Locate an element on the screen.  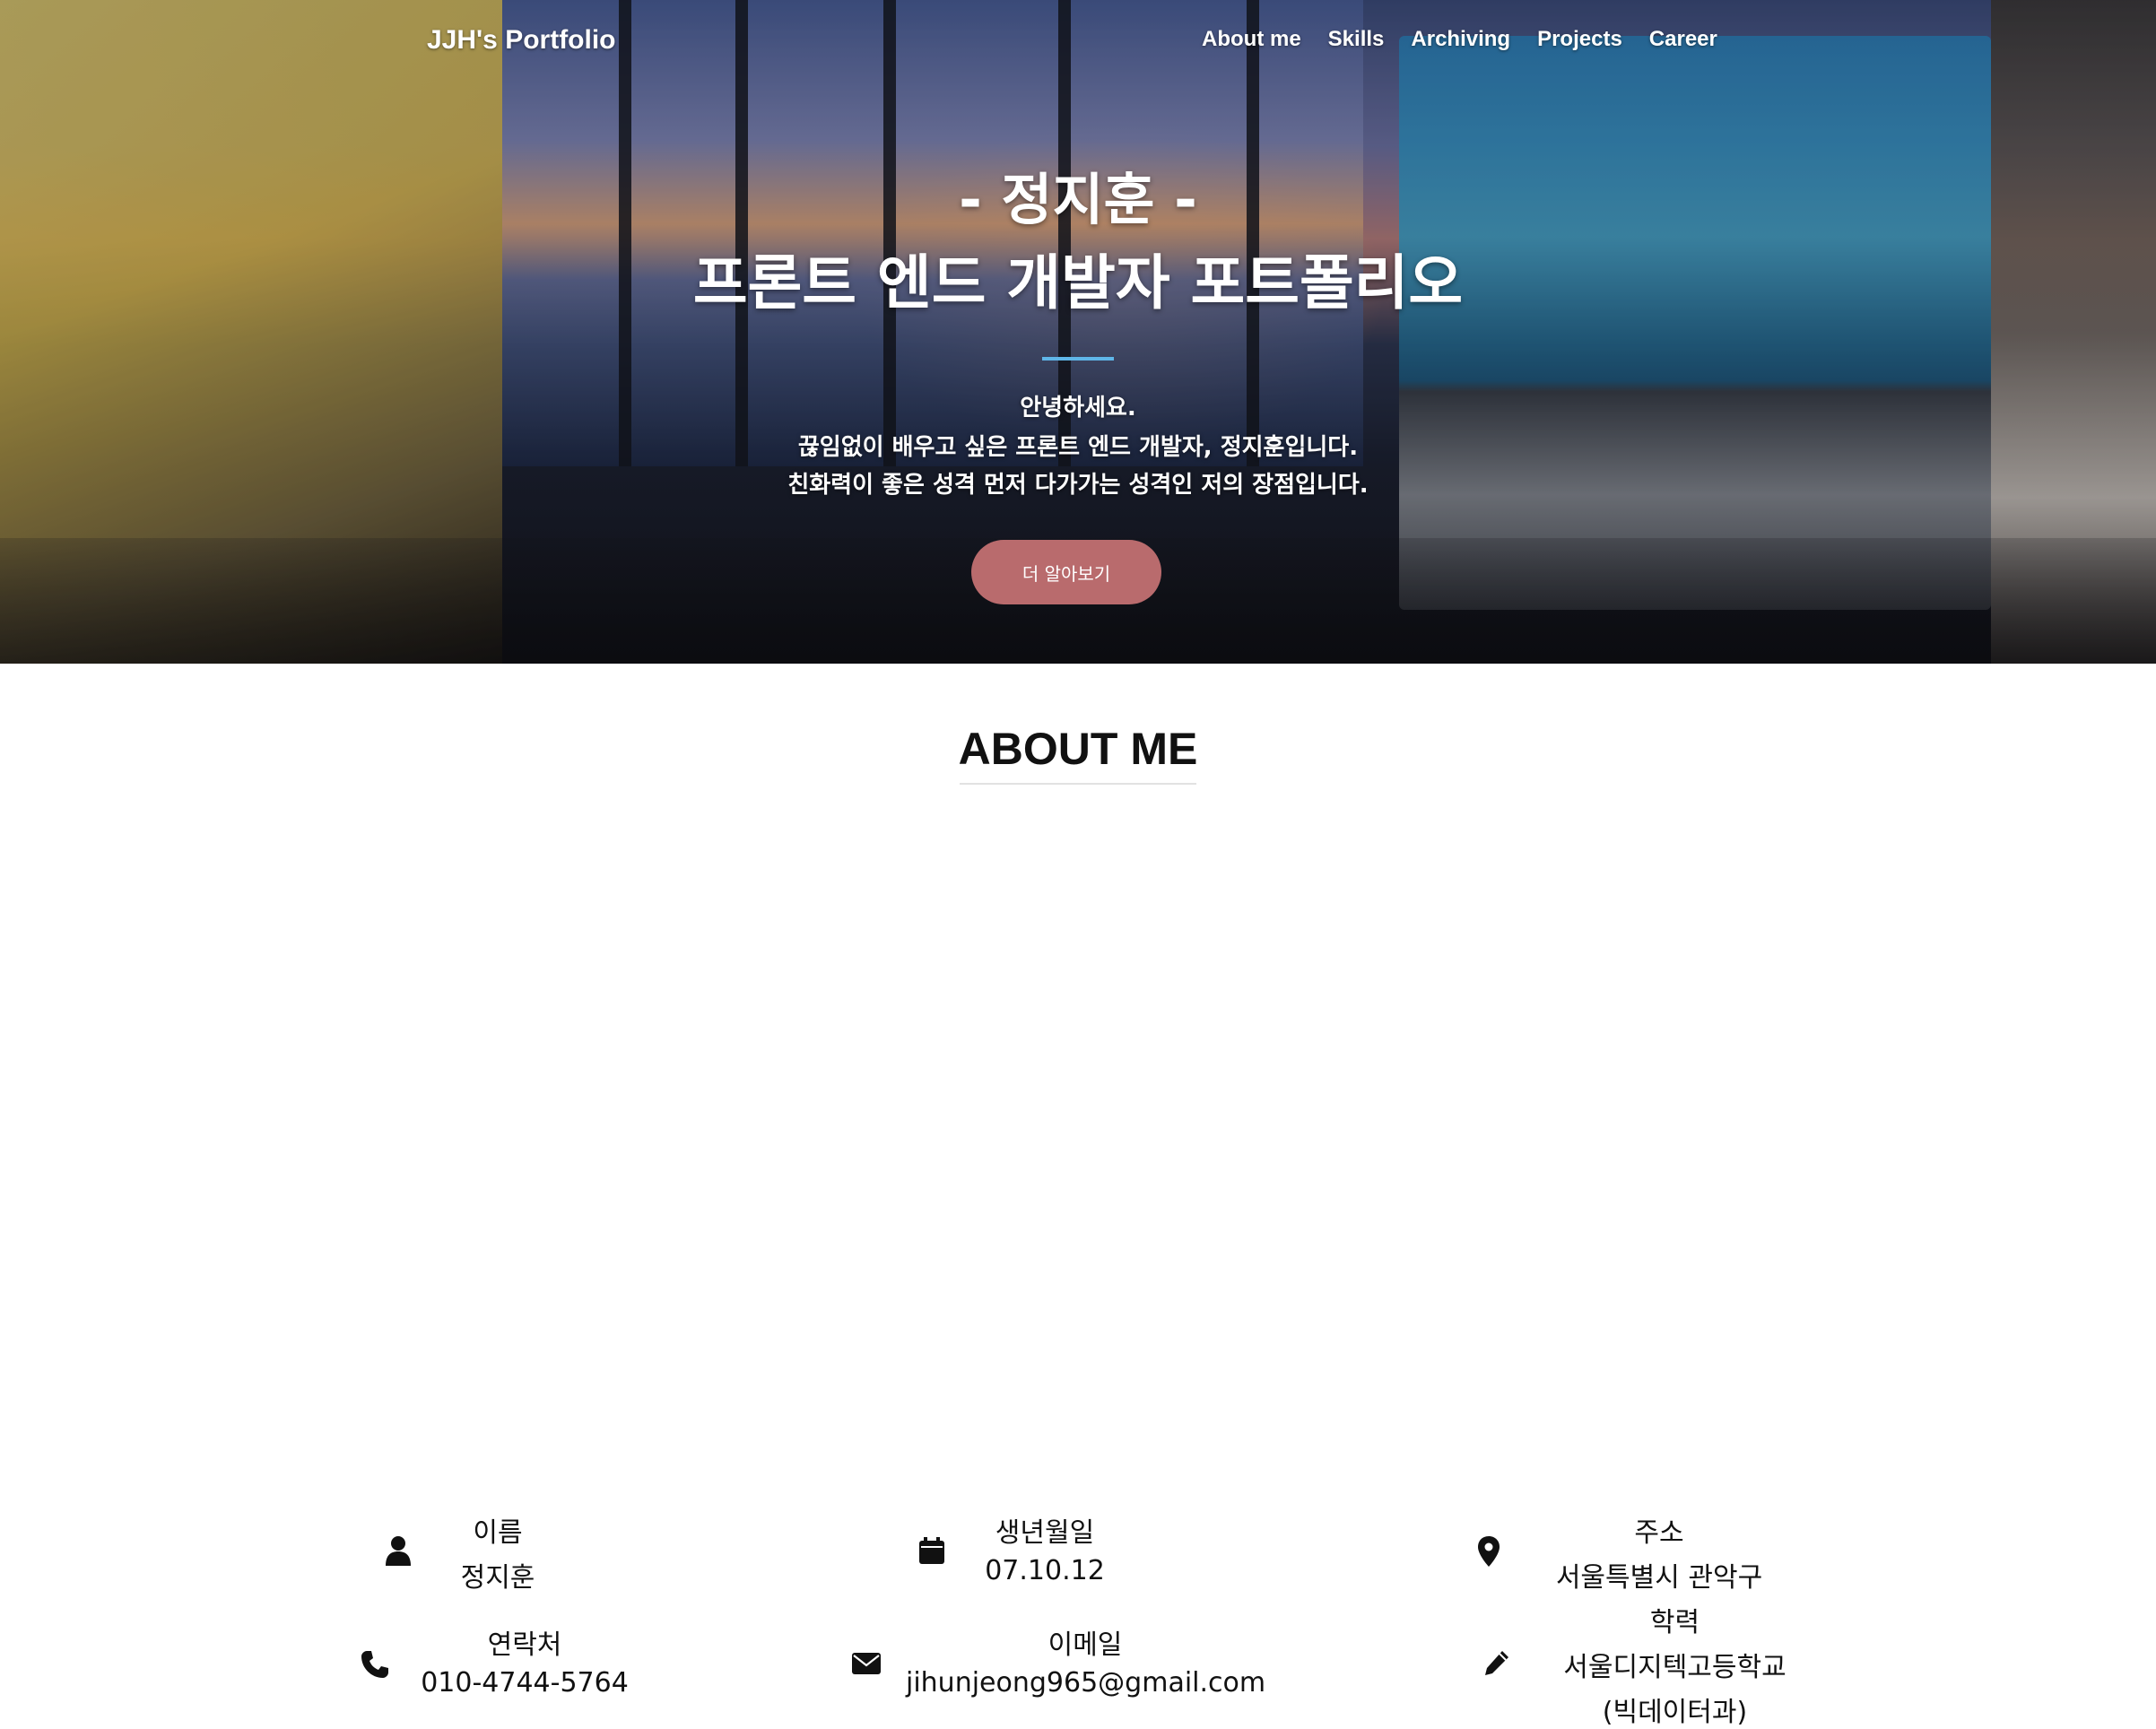
phone-icon is located at coordinates (374, 1664).